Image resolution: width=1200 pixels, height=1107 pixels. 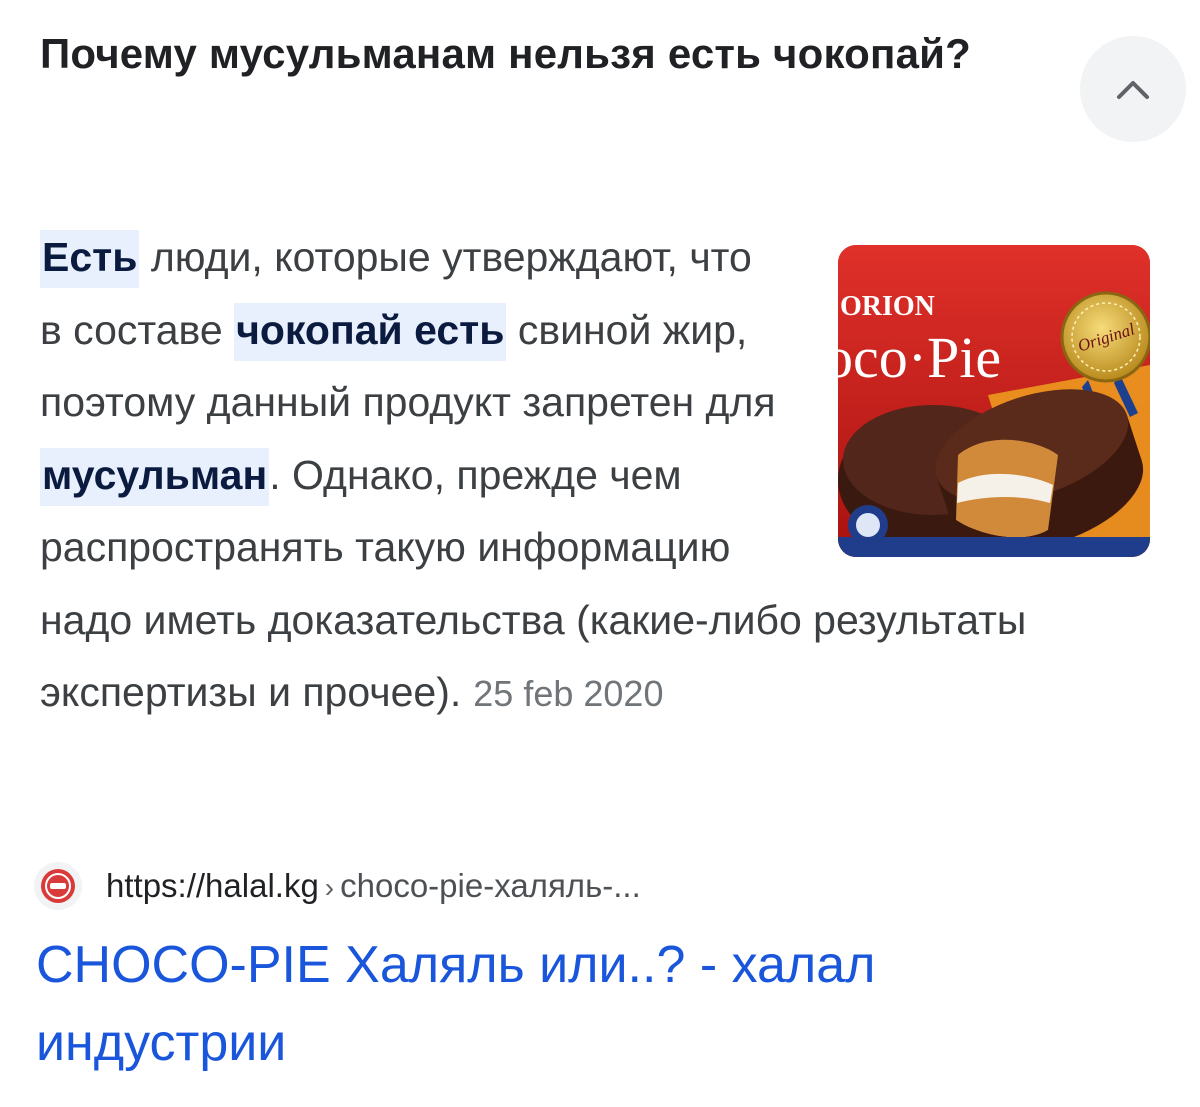 I want to click on thumbnail-brand-small: ORION, so click(x=887, y=306).